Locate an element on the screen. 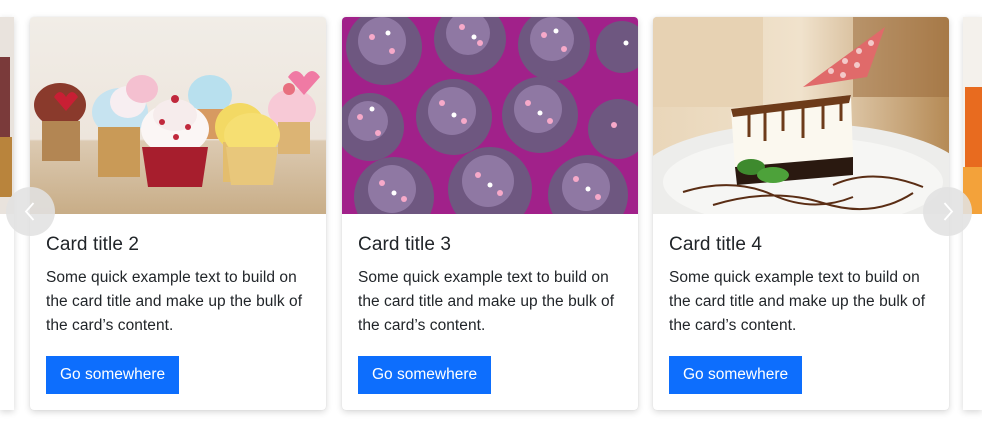 This screenshot has width=982, height=428. carousel-prev-button is located at coordinates (30, 211).